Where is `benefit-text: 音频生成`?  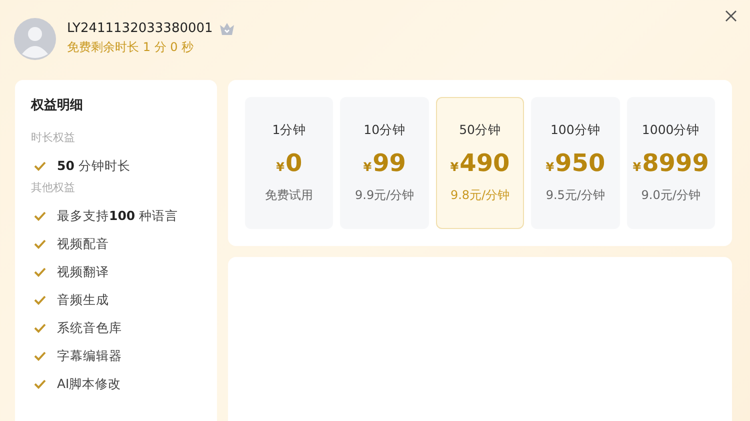
benefit-text: 音频生成 is located at coordinates (83, 300).